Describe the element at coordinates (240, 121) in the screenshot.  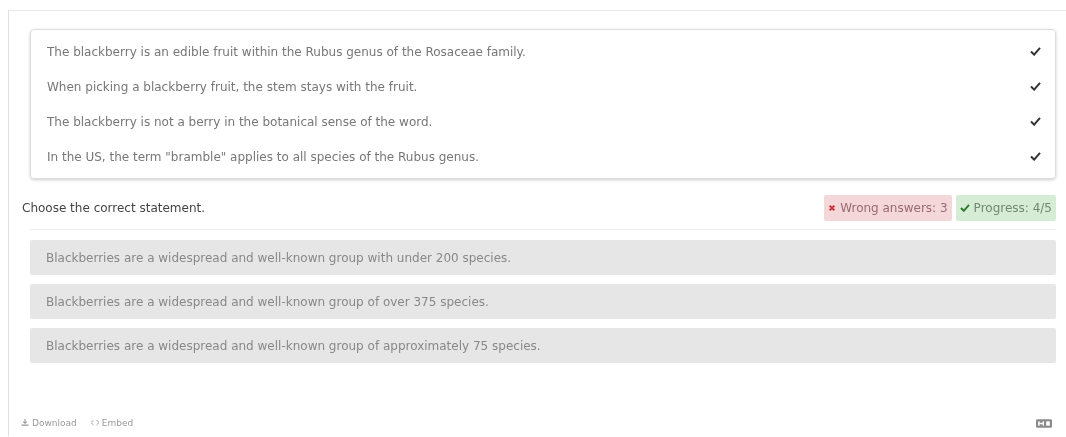
I see `statement-text: The blackberry is not a berry in the botanical sense of the word.` at that location.